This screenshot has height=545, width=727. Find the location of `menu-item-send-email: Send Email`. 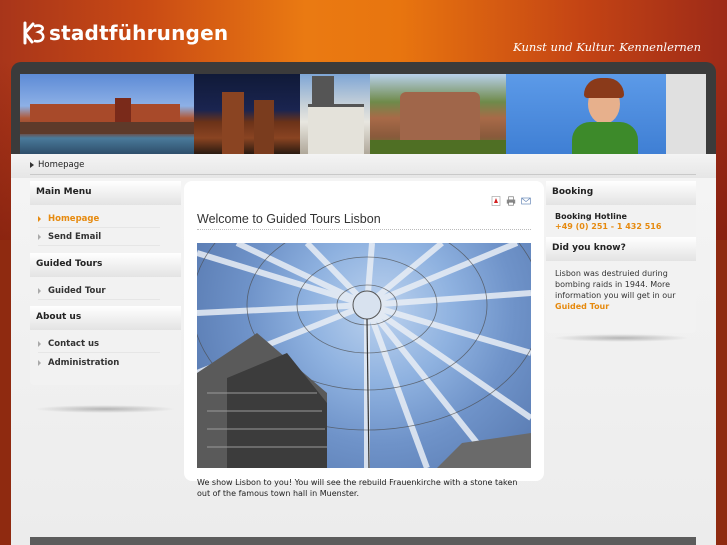

menu-item-send-email: Send Email is located at coordinates (99, 237).